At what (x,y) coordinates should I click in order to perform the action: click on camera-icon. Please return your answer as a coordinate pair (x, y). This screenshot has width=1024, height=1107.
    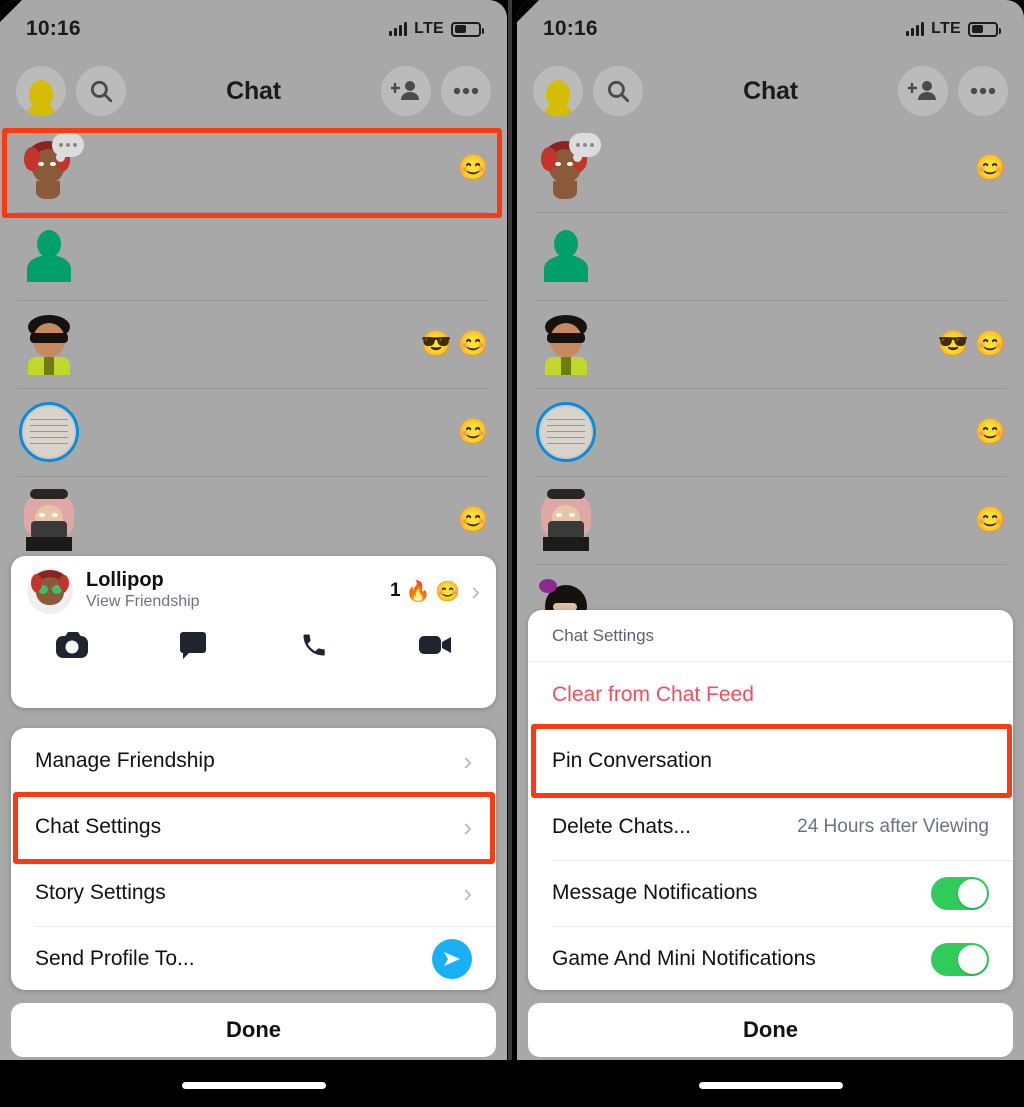
    Looking at the image, I should click on (71, 645).